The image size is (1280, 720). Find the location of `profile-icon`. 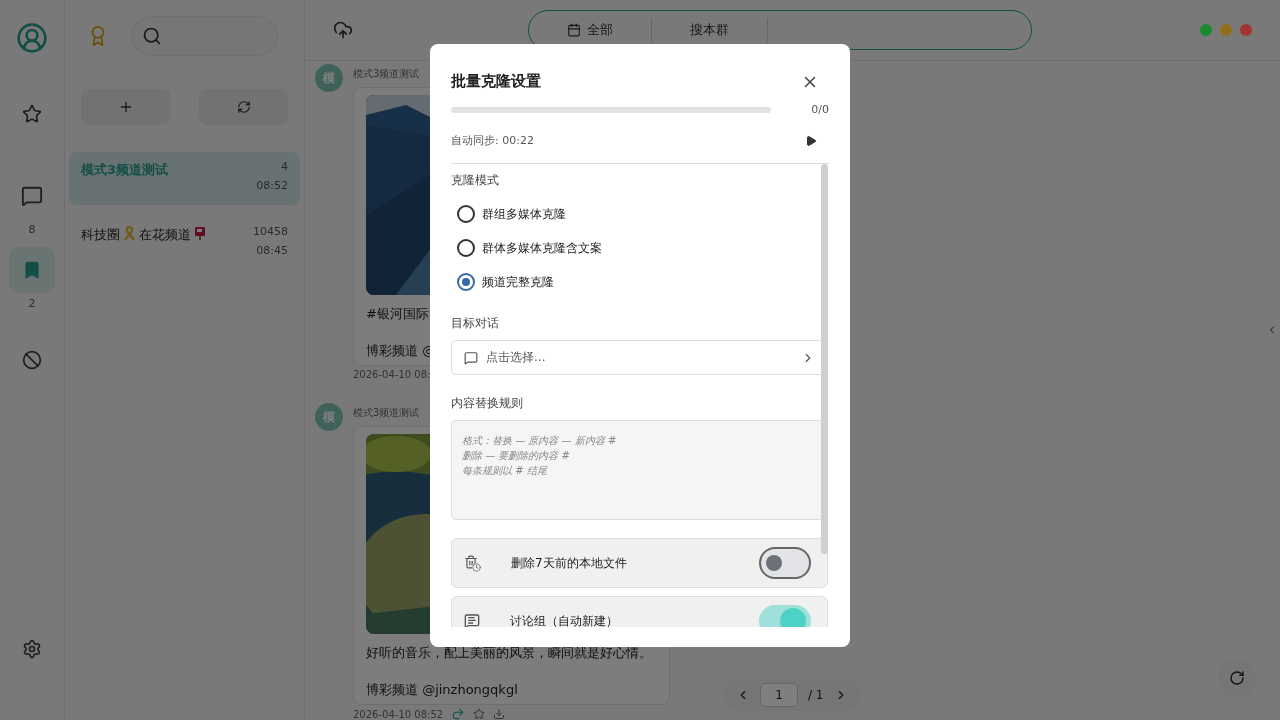

profile-icon is located at coordinates (32, 38).